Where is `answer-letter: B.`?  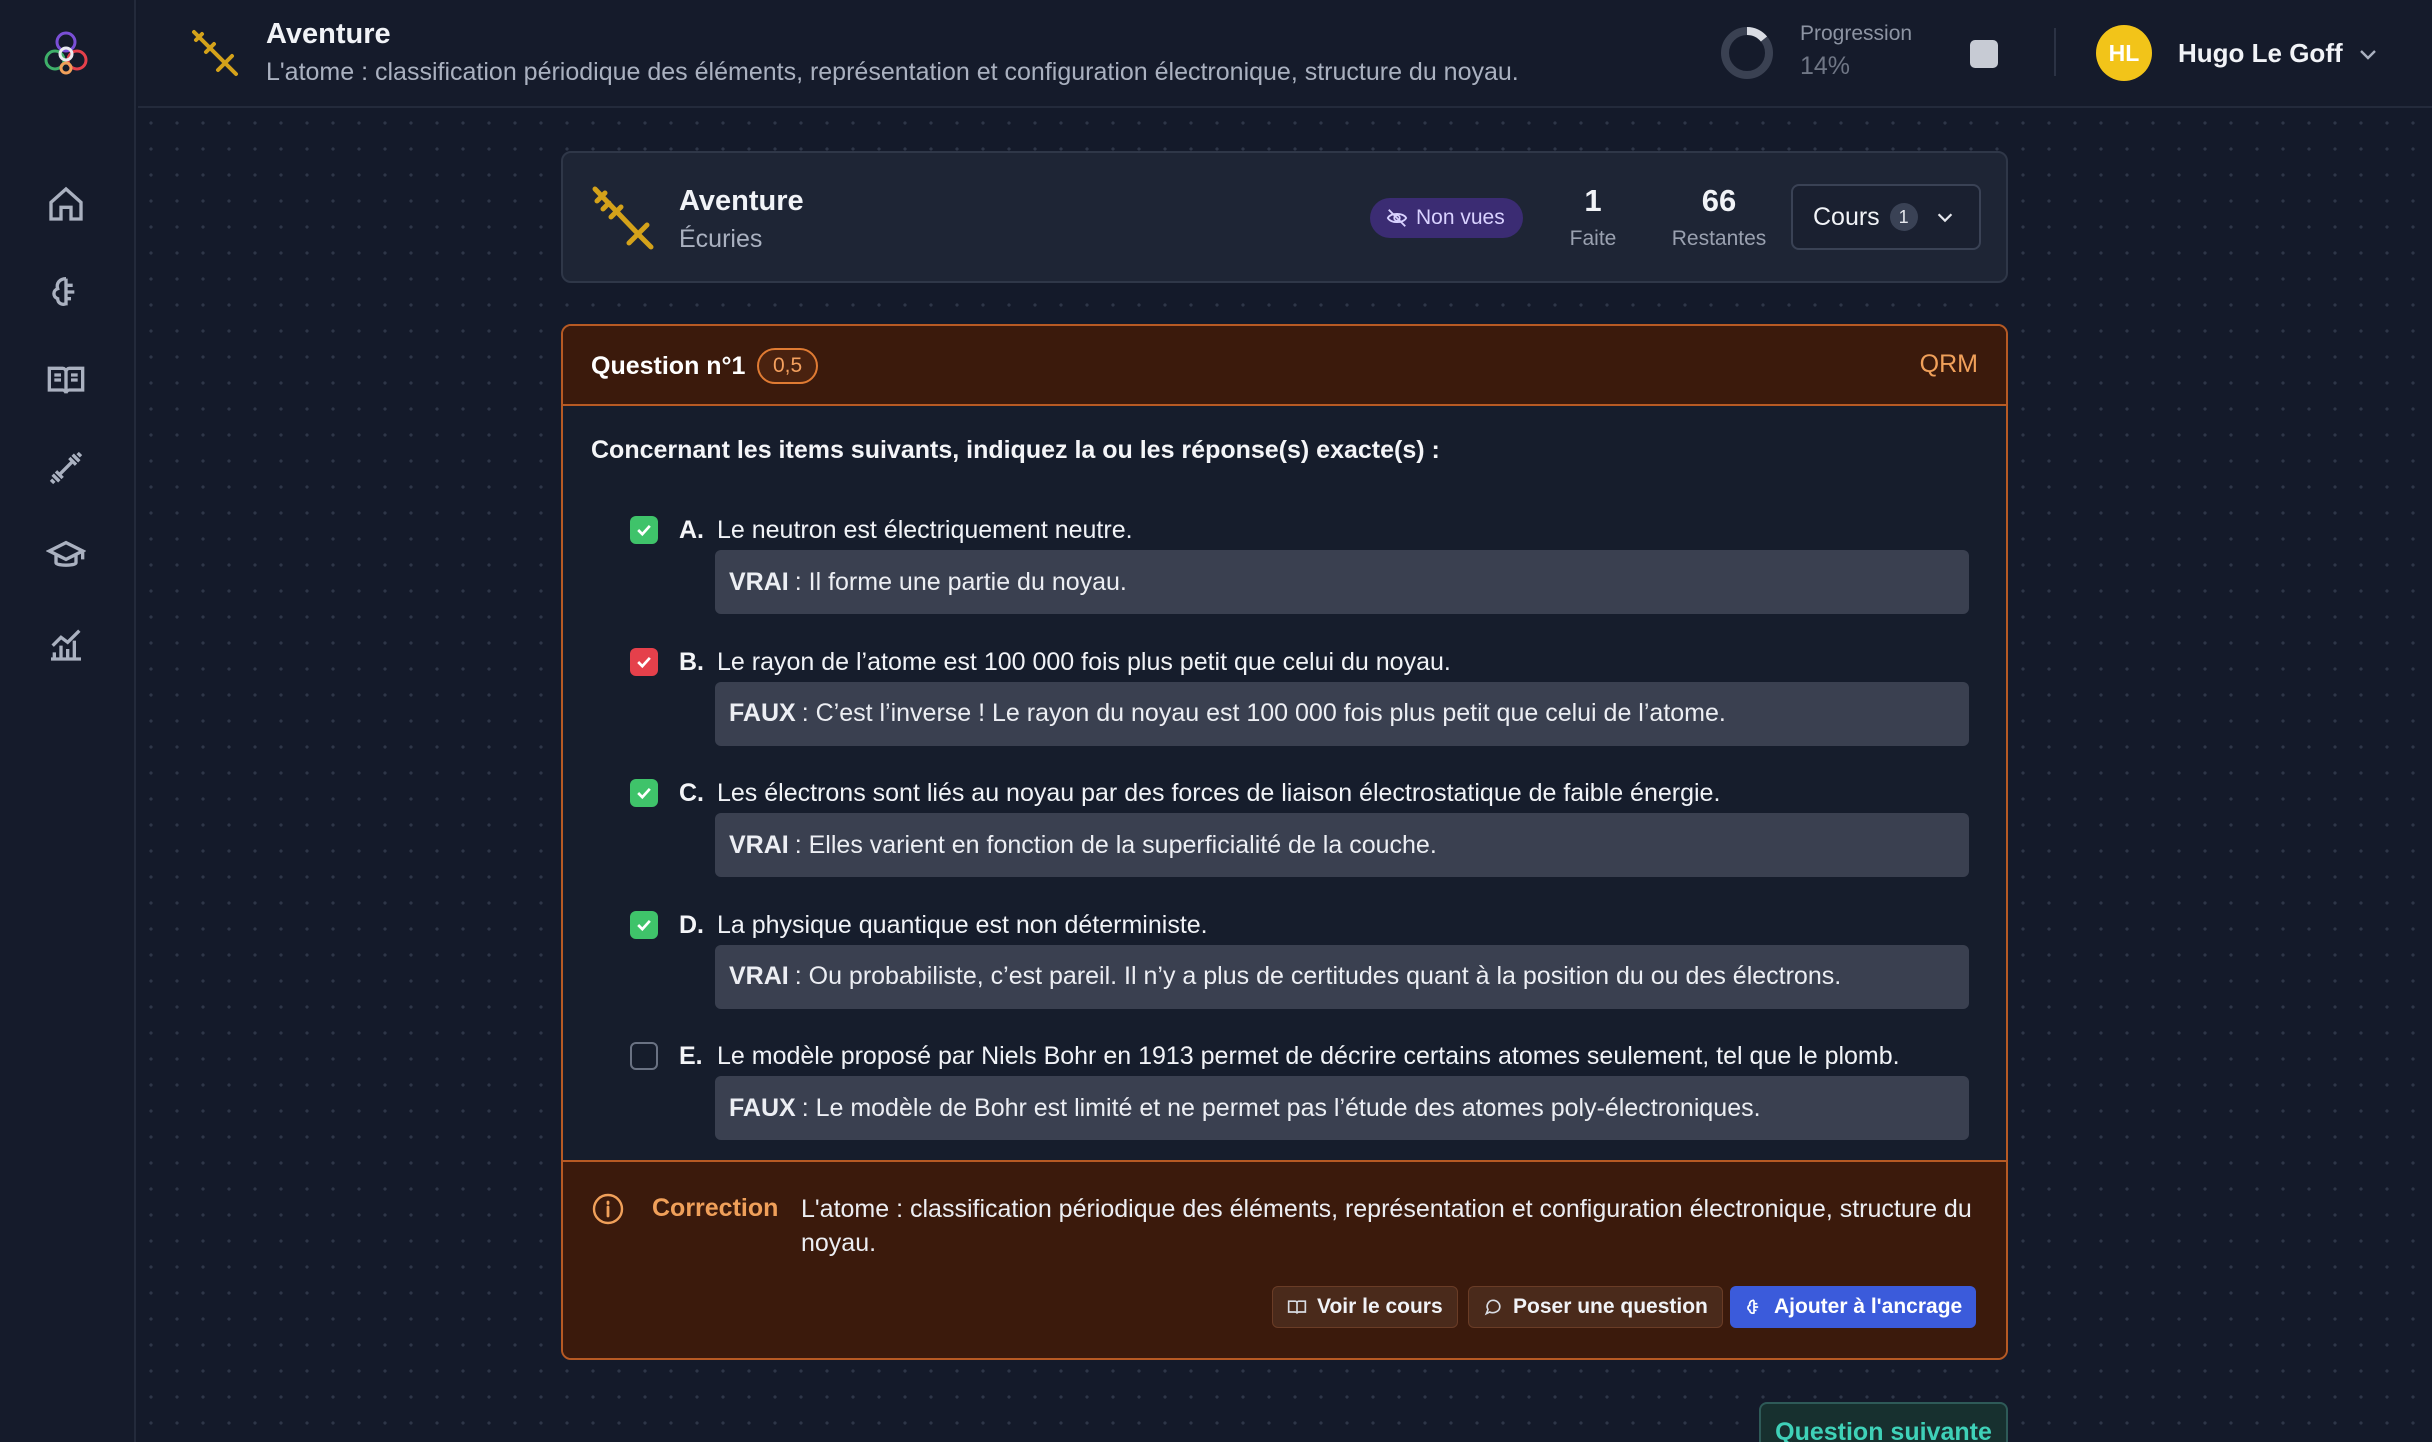
answer-letter: B. is located at coordinates (691, 661).